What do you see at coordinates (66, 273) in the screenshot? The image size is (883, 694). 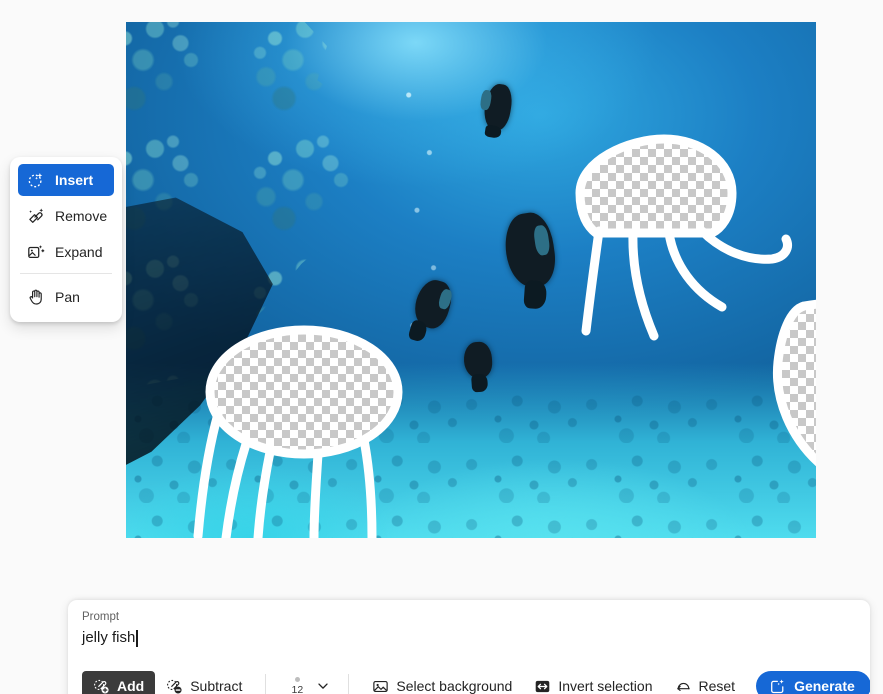 I see `tool-panel-divider` at bounding box center [66, 273].